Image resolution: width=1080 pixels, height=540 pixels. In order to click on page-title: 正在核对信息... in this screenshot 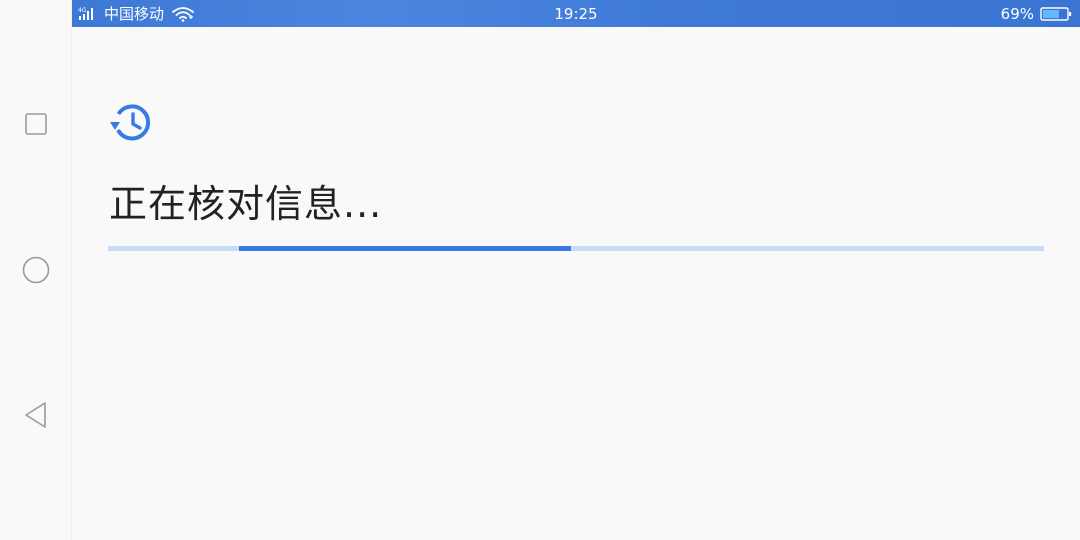, I will do `click(246, 204)`.